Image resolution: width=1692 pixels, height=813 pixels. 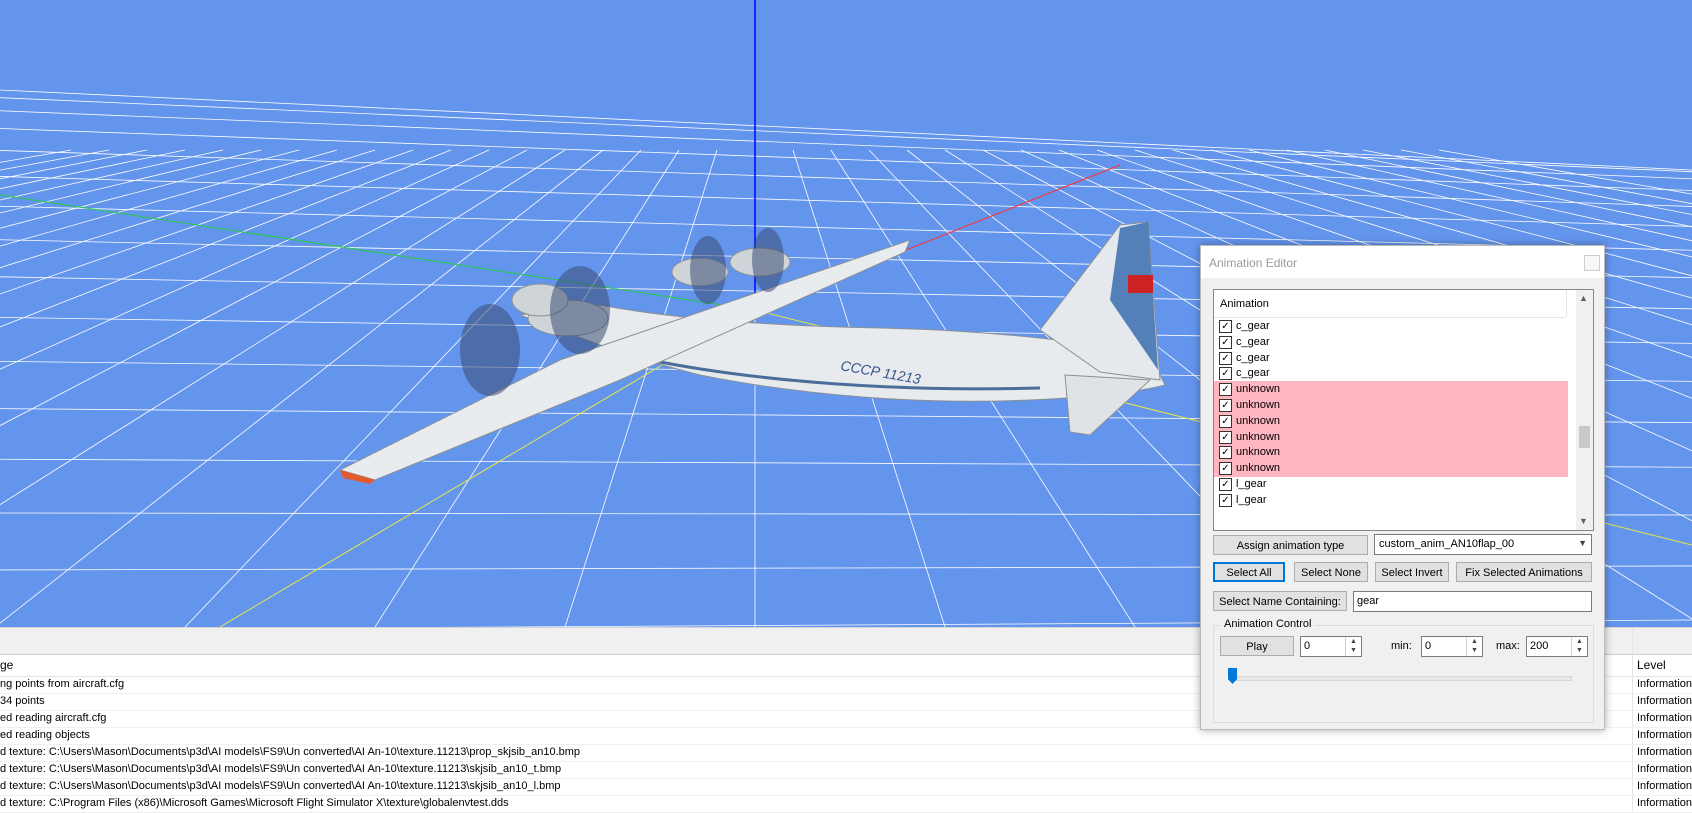 I want to click on select-all-button: Select All, so click(x=1249, y=572).